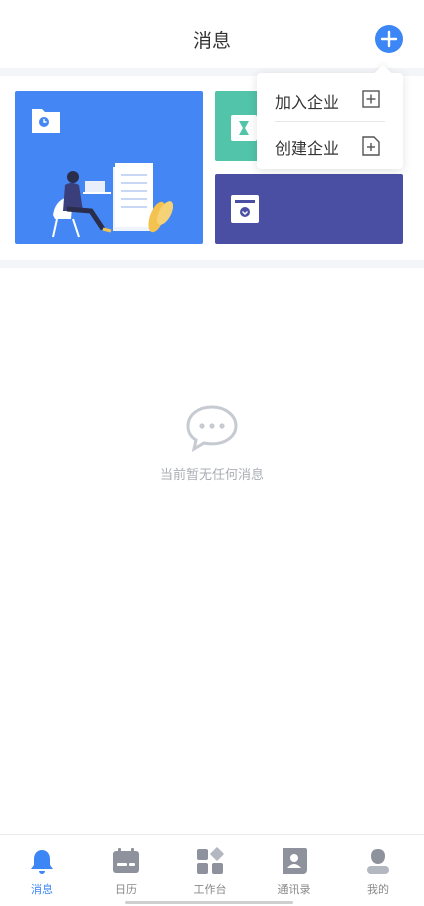  Describe the element at coordinates (211, 41) in the screenshot. I see `page-title: 消息` at that location.